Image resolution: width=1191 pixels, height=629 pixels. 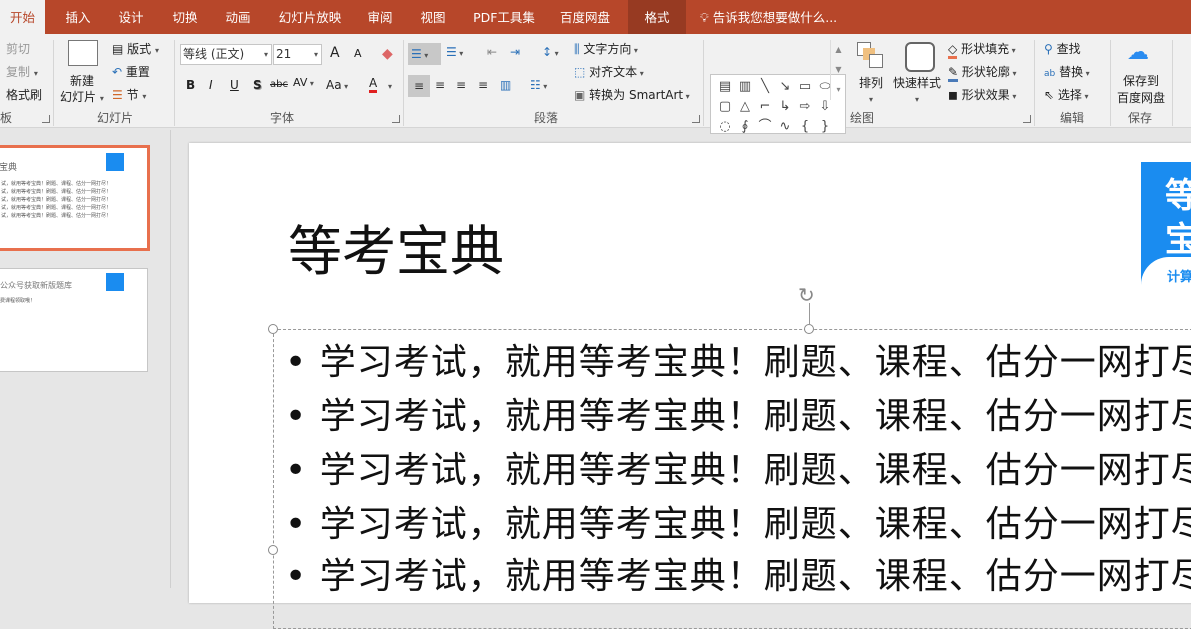 What do you see at coordinates (483, 85) in the screenshot?
I see `justify-icon: ≡` at bounding box center [483, 85].